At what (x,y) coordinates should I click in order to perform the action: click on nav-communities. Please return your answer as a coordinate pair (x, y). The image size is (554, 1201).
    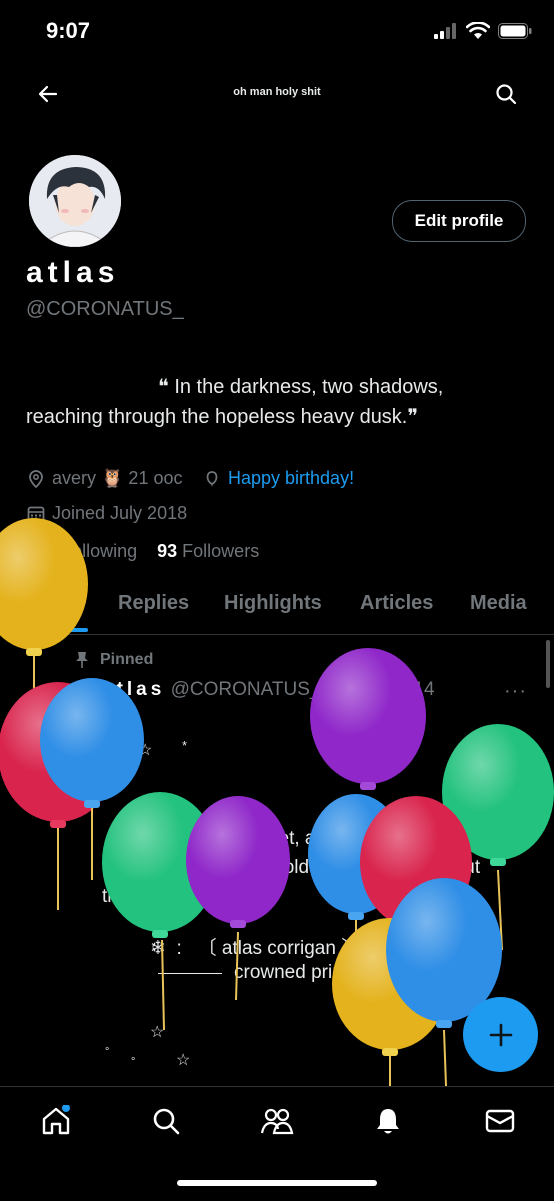
    Looking at the image, I should click on (277, 1123).